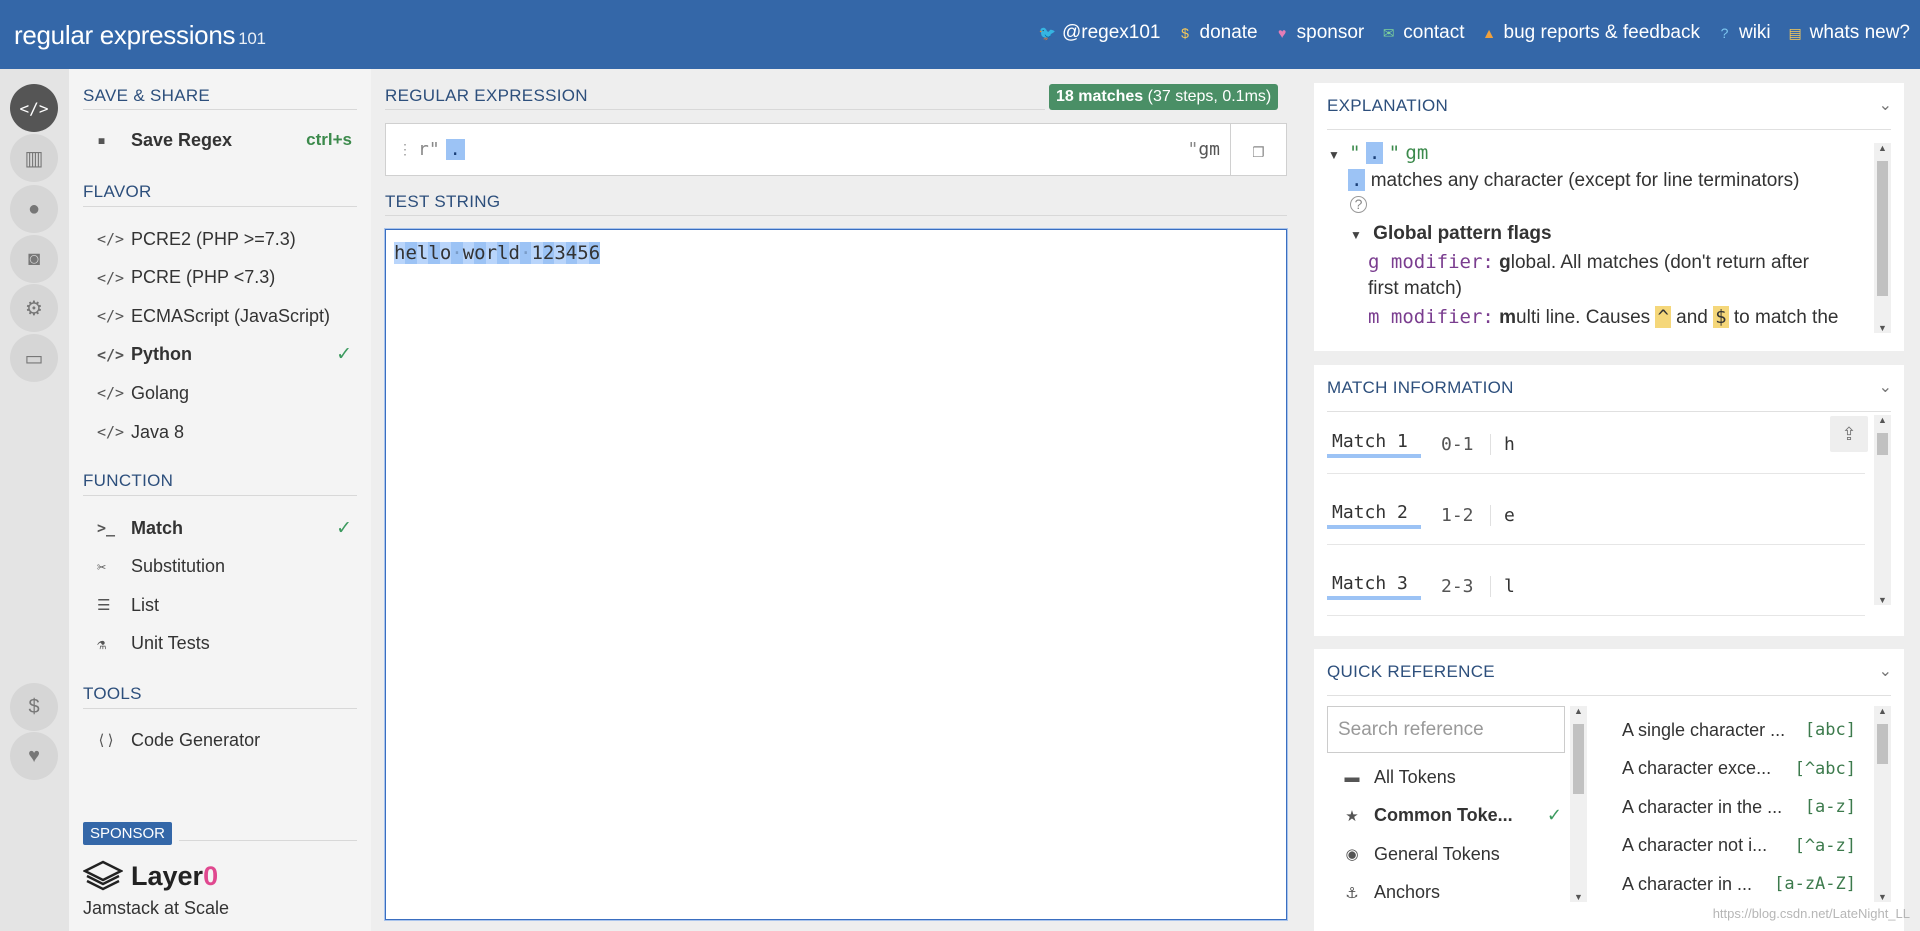 This screenshot has height=931, width=1920. I want to click on sponsor-logo: Layer0, so click(150, 876).